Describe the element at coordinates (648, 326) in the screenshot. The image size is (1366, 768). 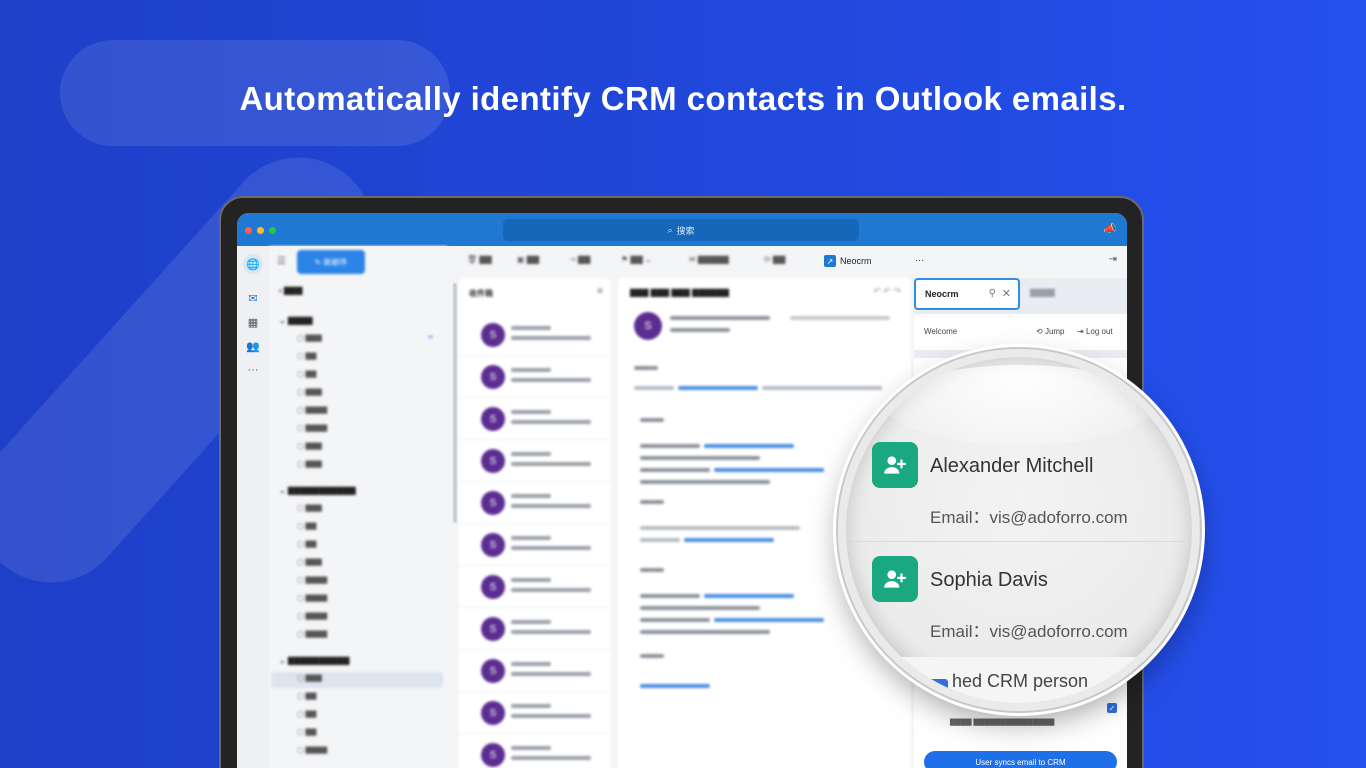
I see `sender-avatar: S` at that location.